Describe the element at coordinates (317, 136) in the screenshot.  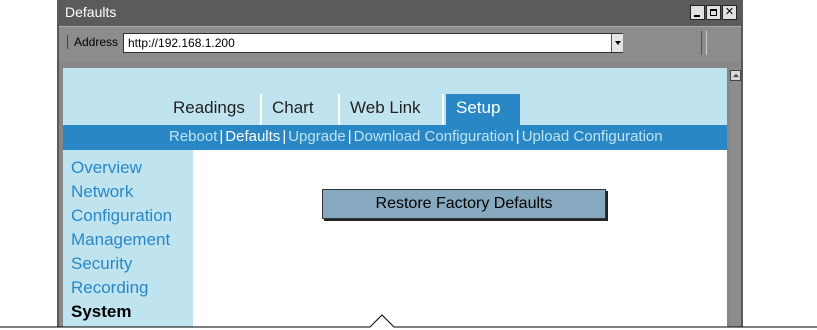
I see `subnav-upgrade: Upgrade` at that location.